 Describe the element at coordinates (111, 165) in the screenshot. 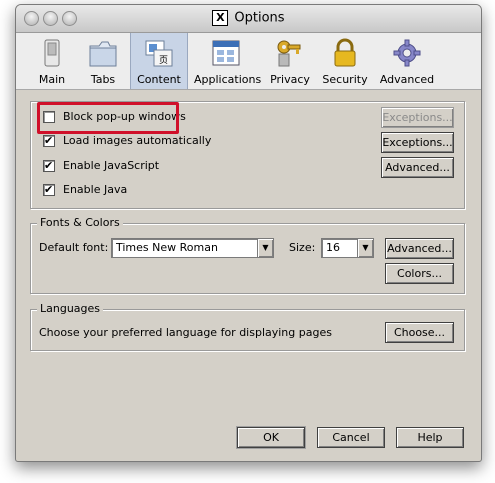

I see `enable-javascript-label: Enable JavaScript` at that location.